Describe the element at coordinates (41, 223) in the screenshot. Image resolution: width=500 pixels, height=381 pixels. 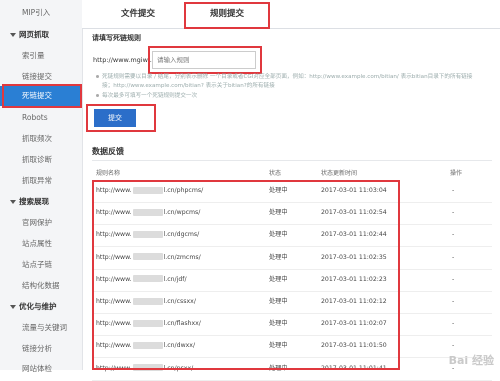
I see `sidebar-item-site-protect: 官网保护` at that location.